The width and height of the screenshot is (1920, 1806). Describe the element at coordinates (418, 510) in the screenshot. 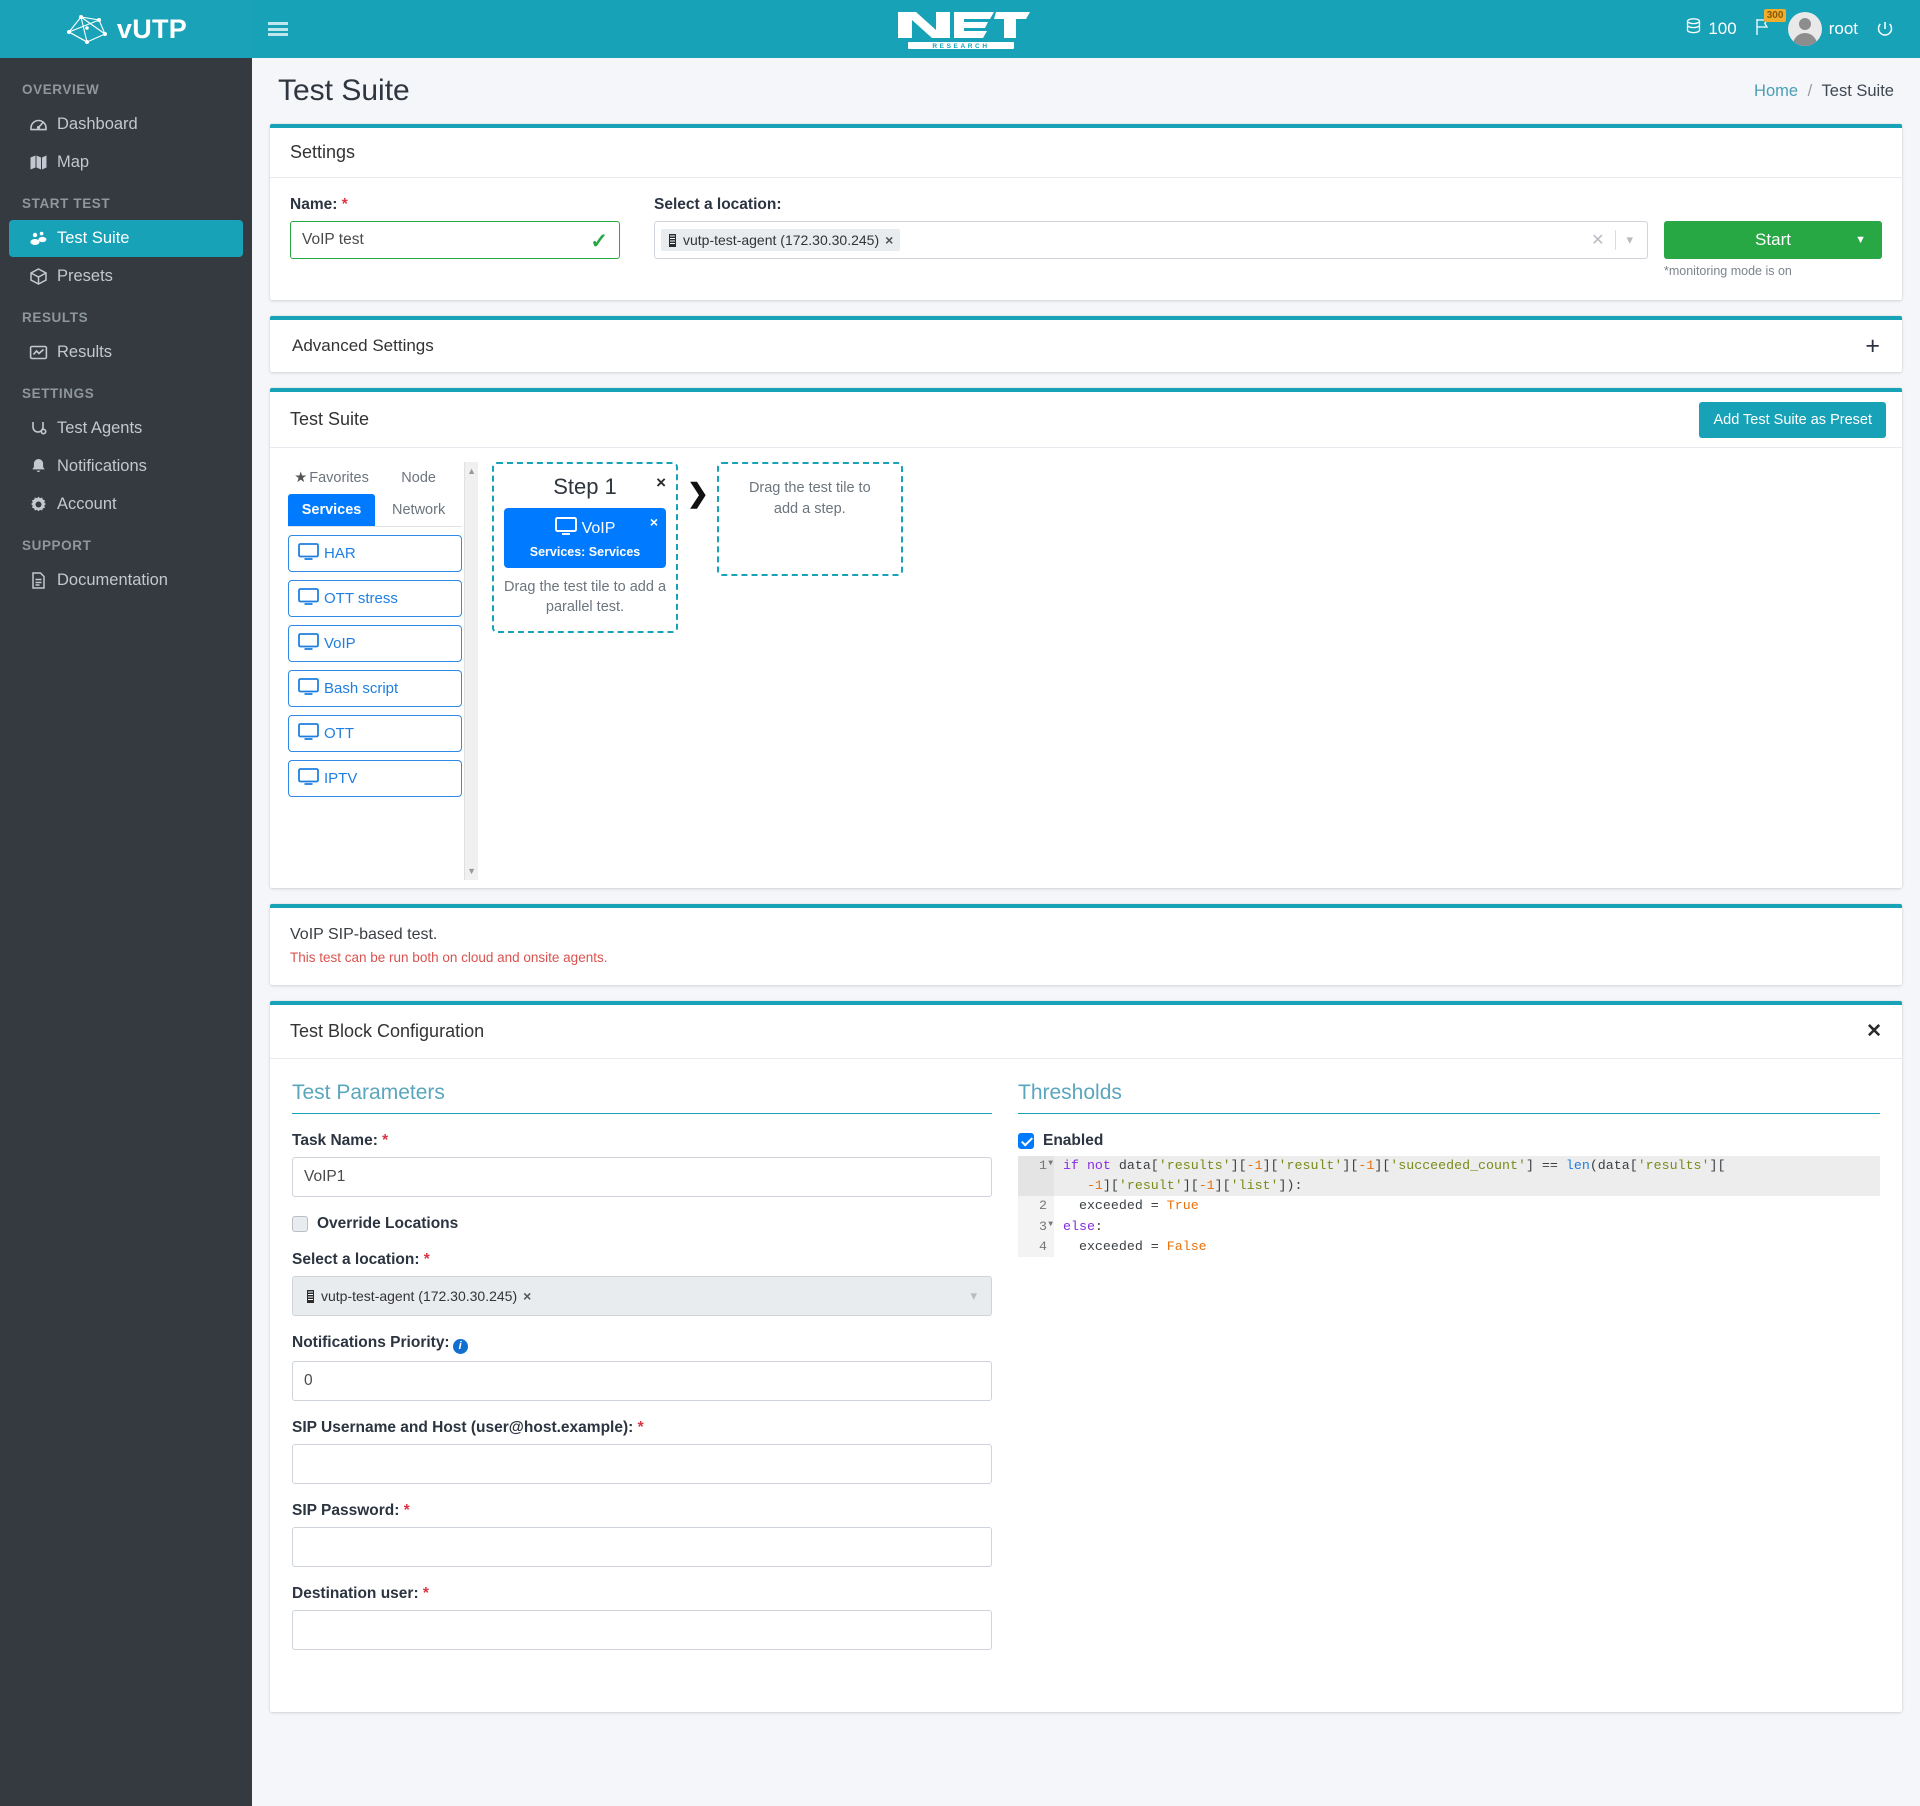

I see `tab-network: Network` at that location.